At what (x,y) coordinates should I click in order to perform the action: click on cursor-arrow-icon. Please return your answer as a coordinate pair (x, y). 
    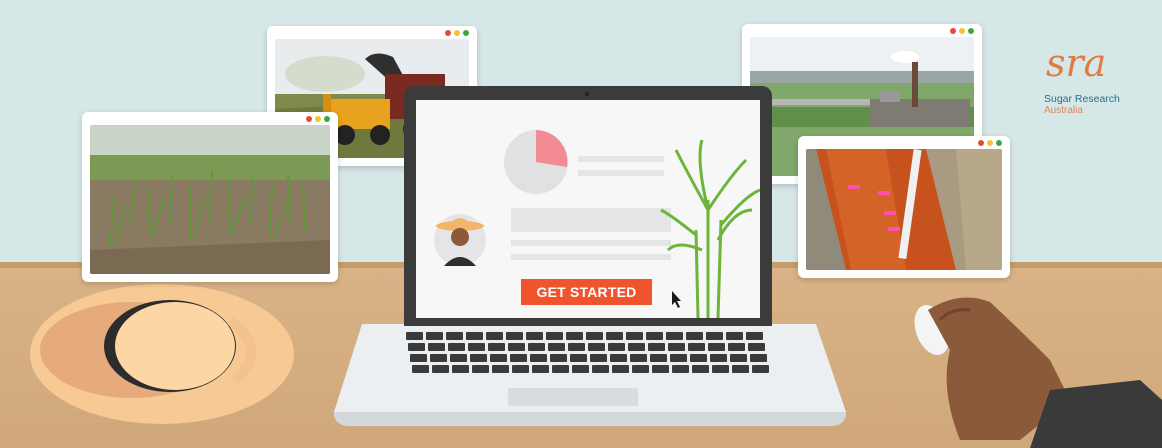
    Looking at the image, I should click on (676, 299).